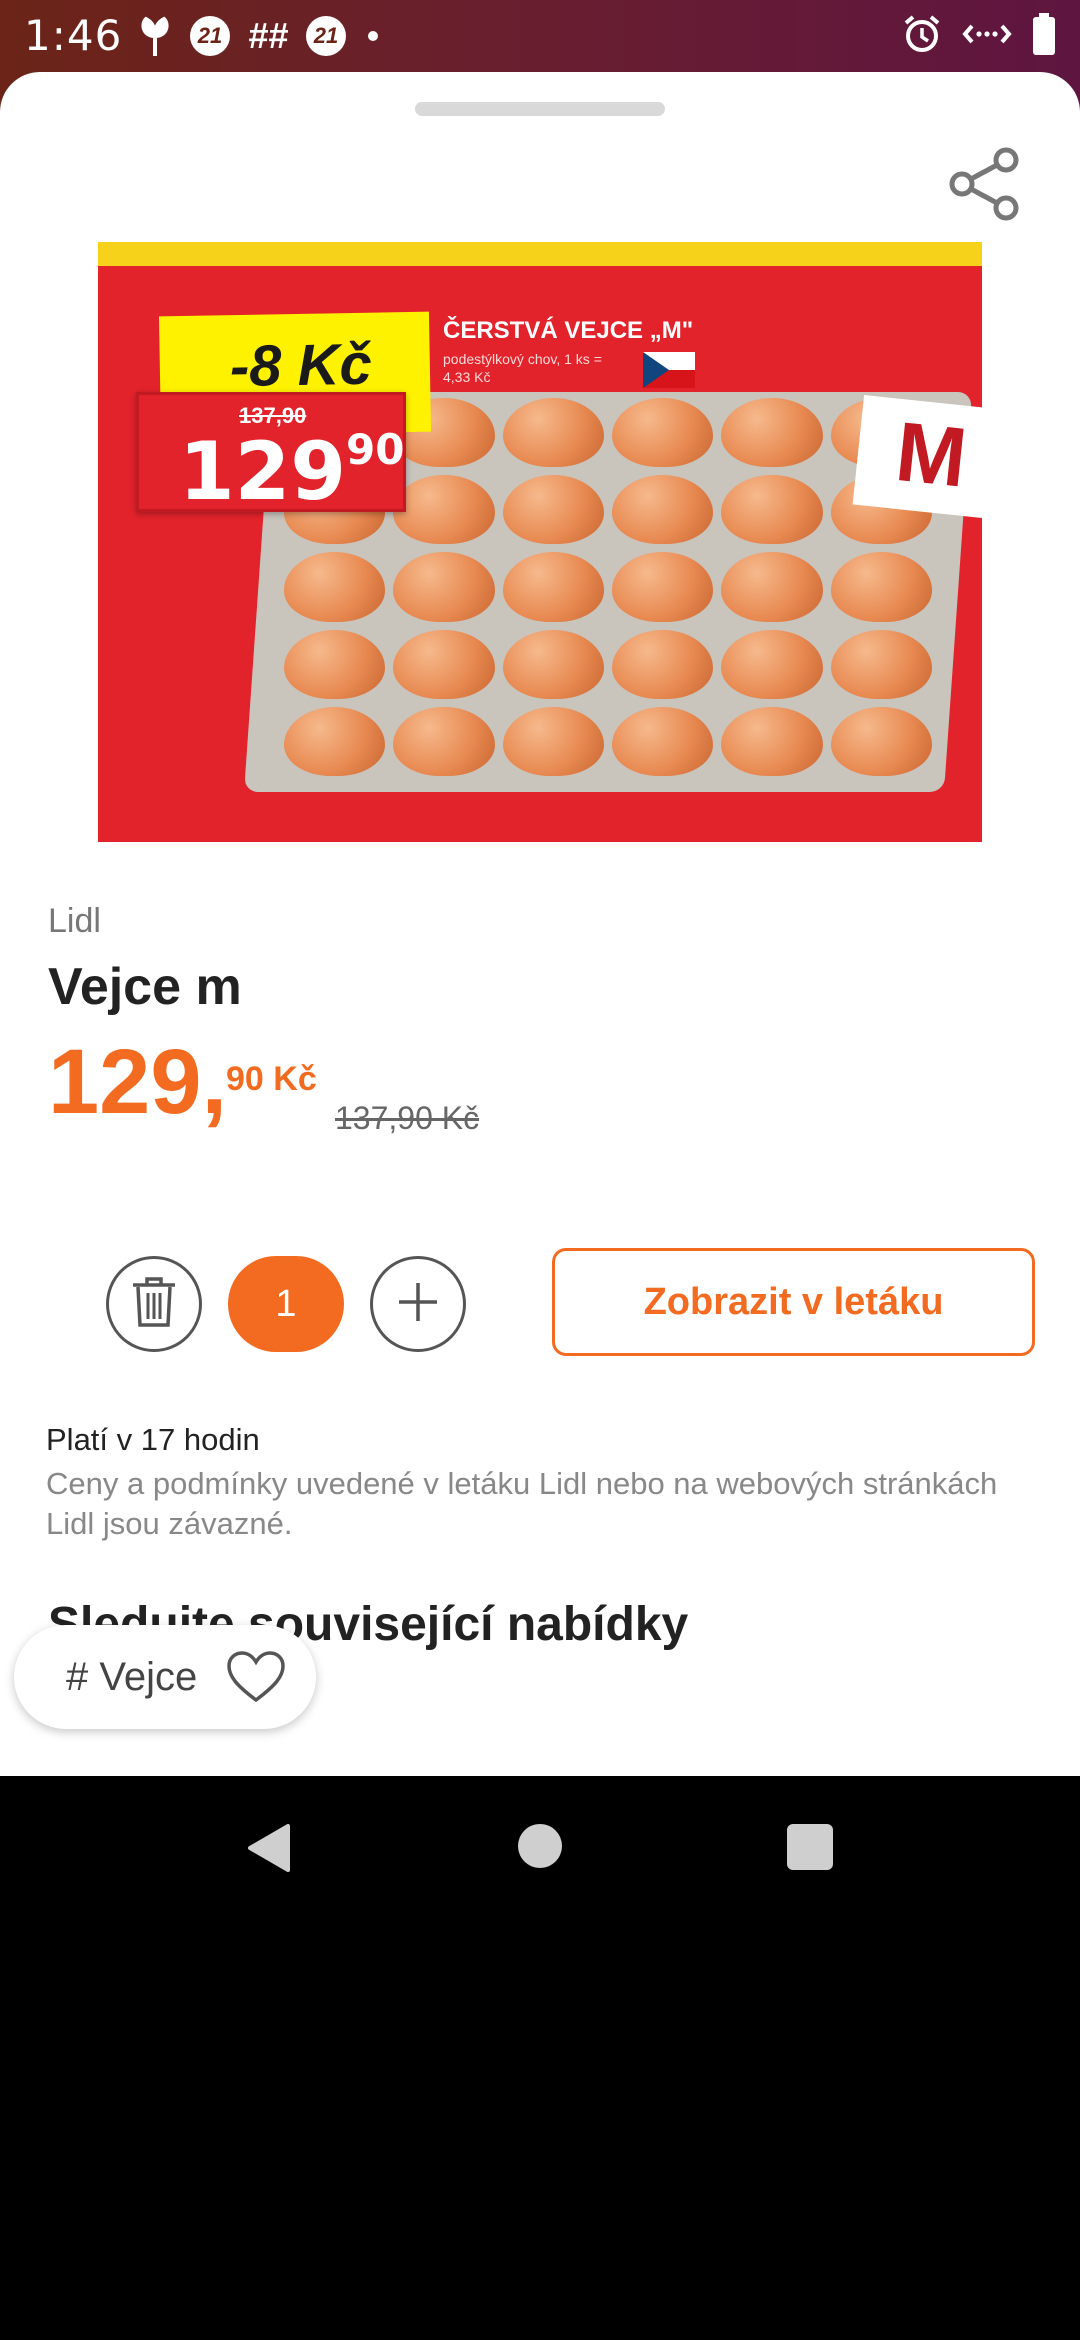 The width and height of the screenshot is (1080, 2340). What do you see at coordinates (540, 254) in the screenshot?
I see `flyer-banner-strip` at bounding box center [540, 254].